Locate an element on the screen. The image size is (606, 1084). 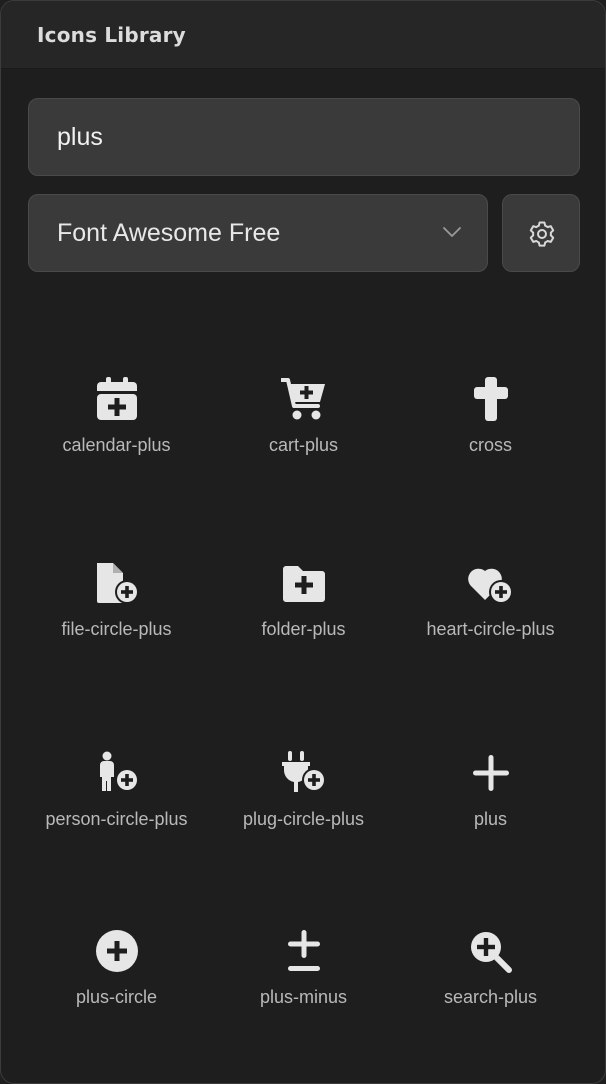
cart-plus-icon is located at coordinates (302, 399).